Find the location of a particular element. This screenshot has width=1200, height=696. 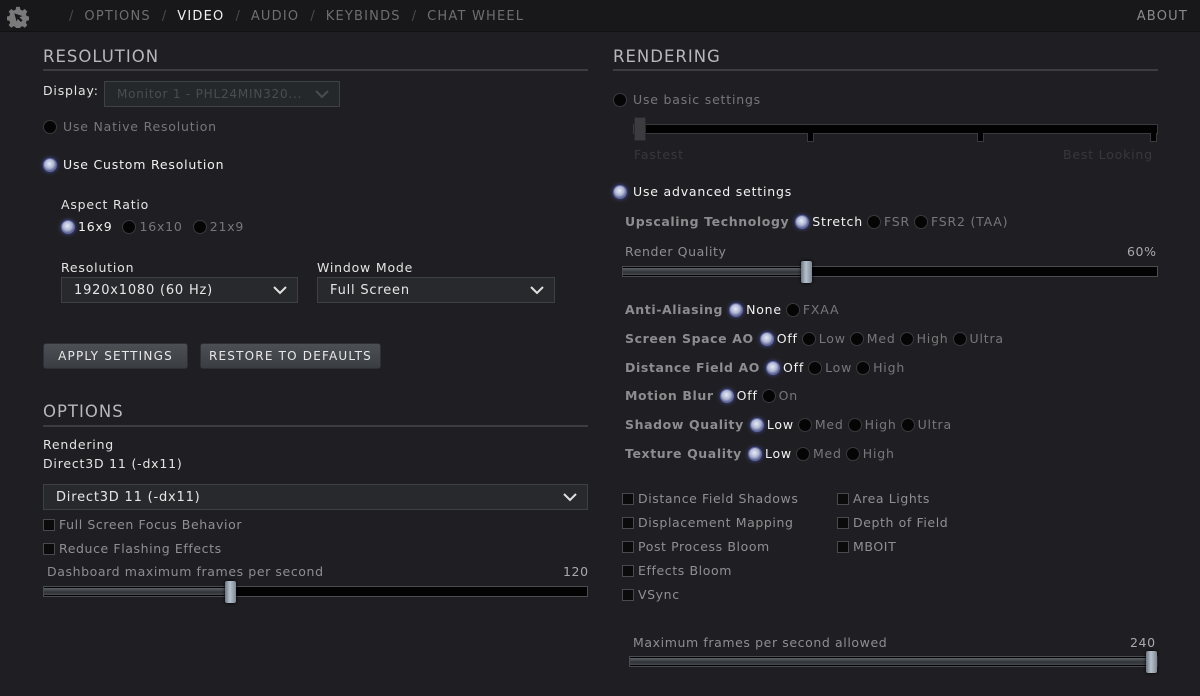

screen-space-ao-option-ultra: Ultra is located at coordinates (978, 338).